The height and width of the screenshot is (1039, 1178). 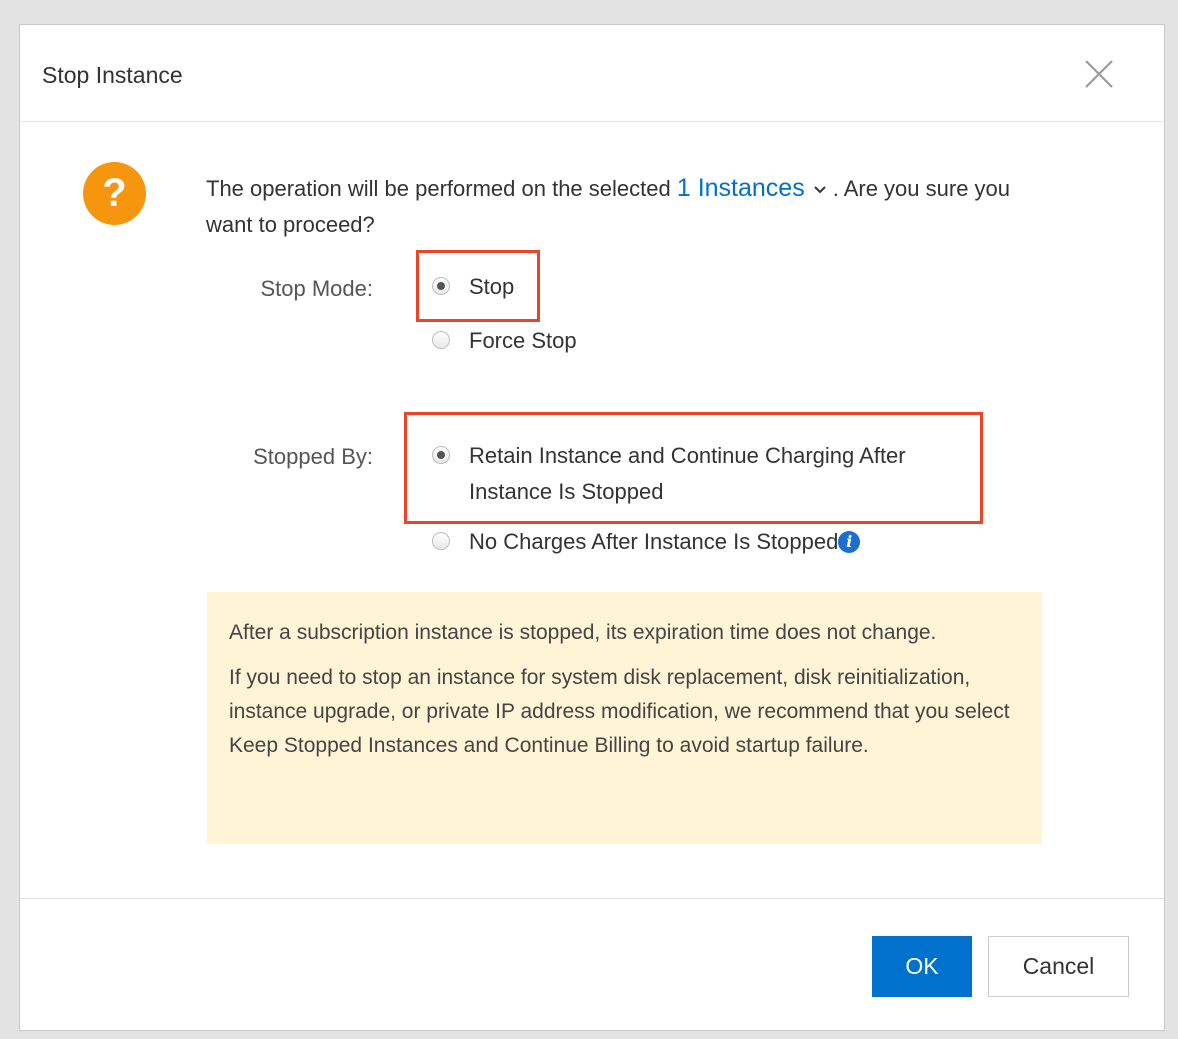 I want to click on radio-no-charges: No Charges After Instance Is Stopped i, so click(x=682, y=542).